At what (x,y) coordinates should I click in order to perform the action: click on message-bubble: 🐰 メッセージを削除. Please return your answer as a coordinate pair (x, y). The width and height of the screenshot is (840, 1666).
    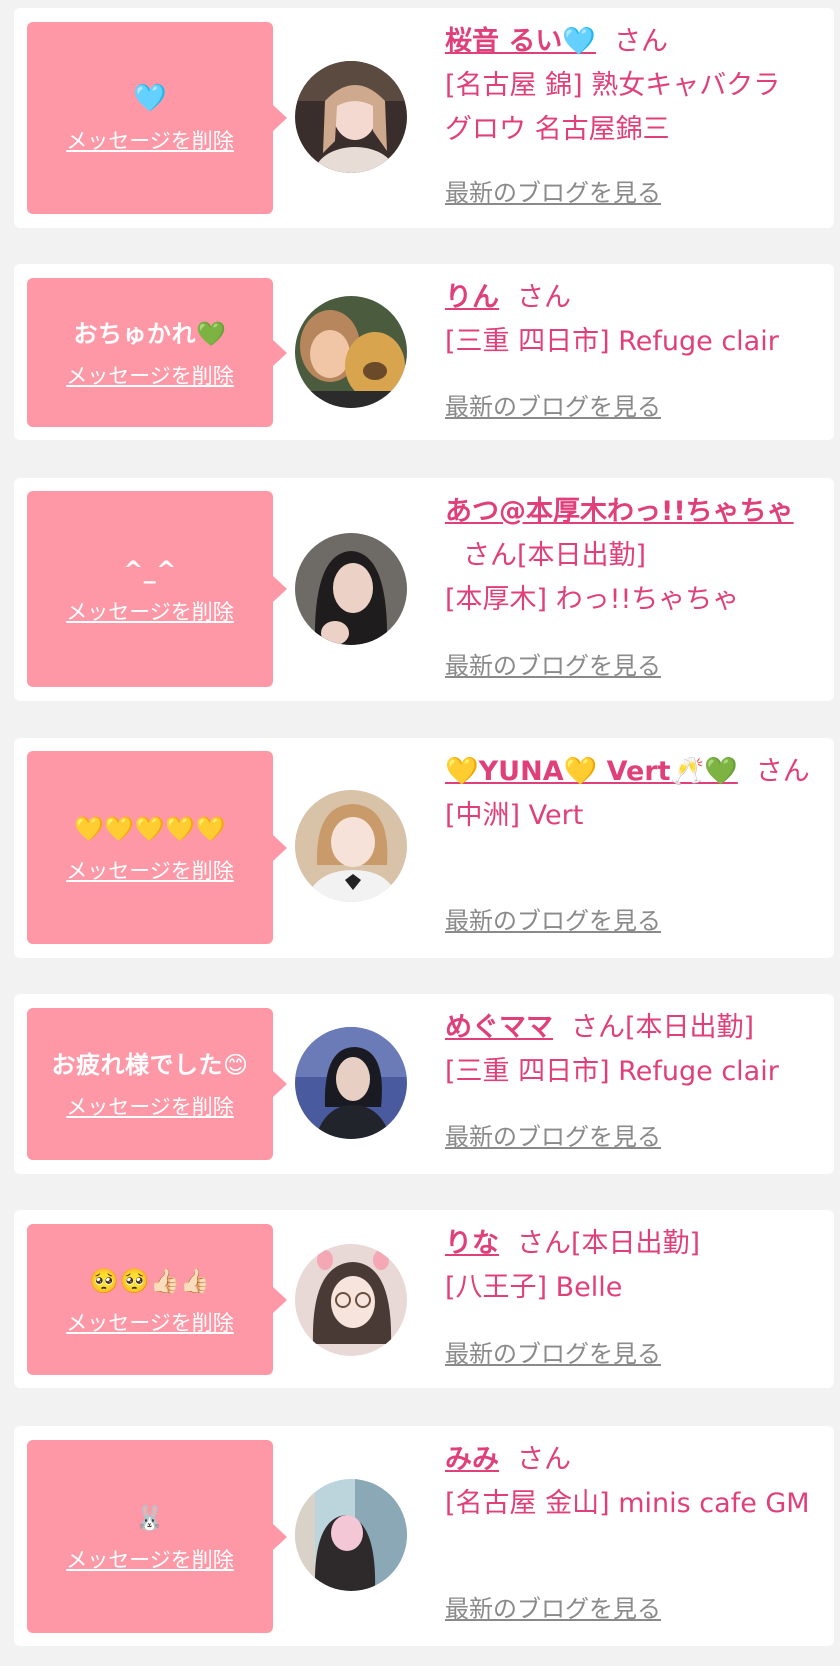
    Looking at the image, I should click on (157, 1536).